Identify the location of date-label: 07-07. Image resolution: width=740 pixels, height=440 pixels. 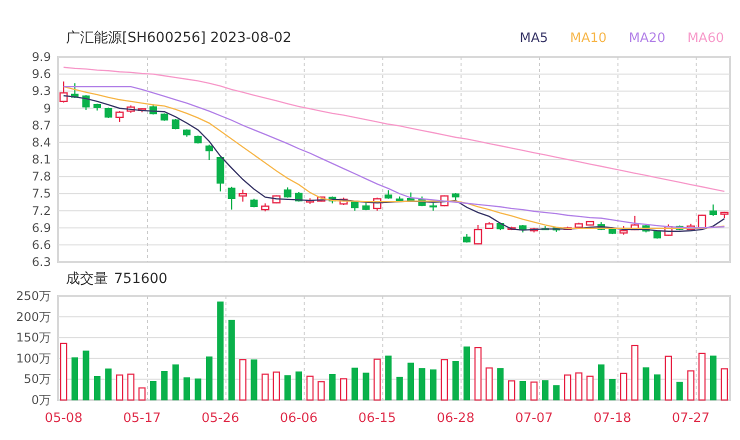
(534, 418).